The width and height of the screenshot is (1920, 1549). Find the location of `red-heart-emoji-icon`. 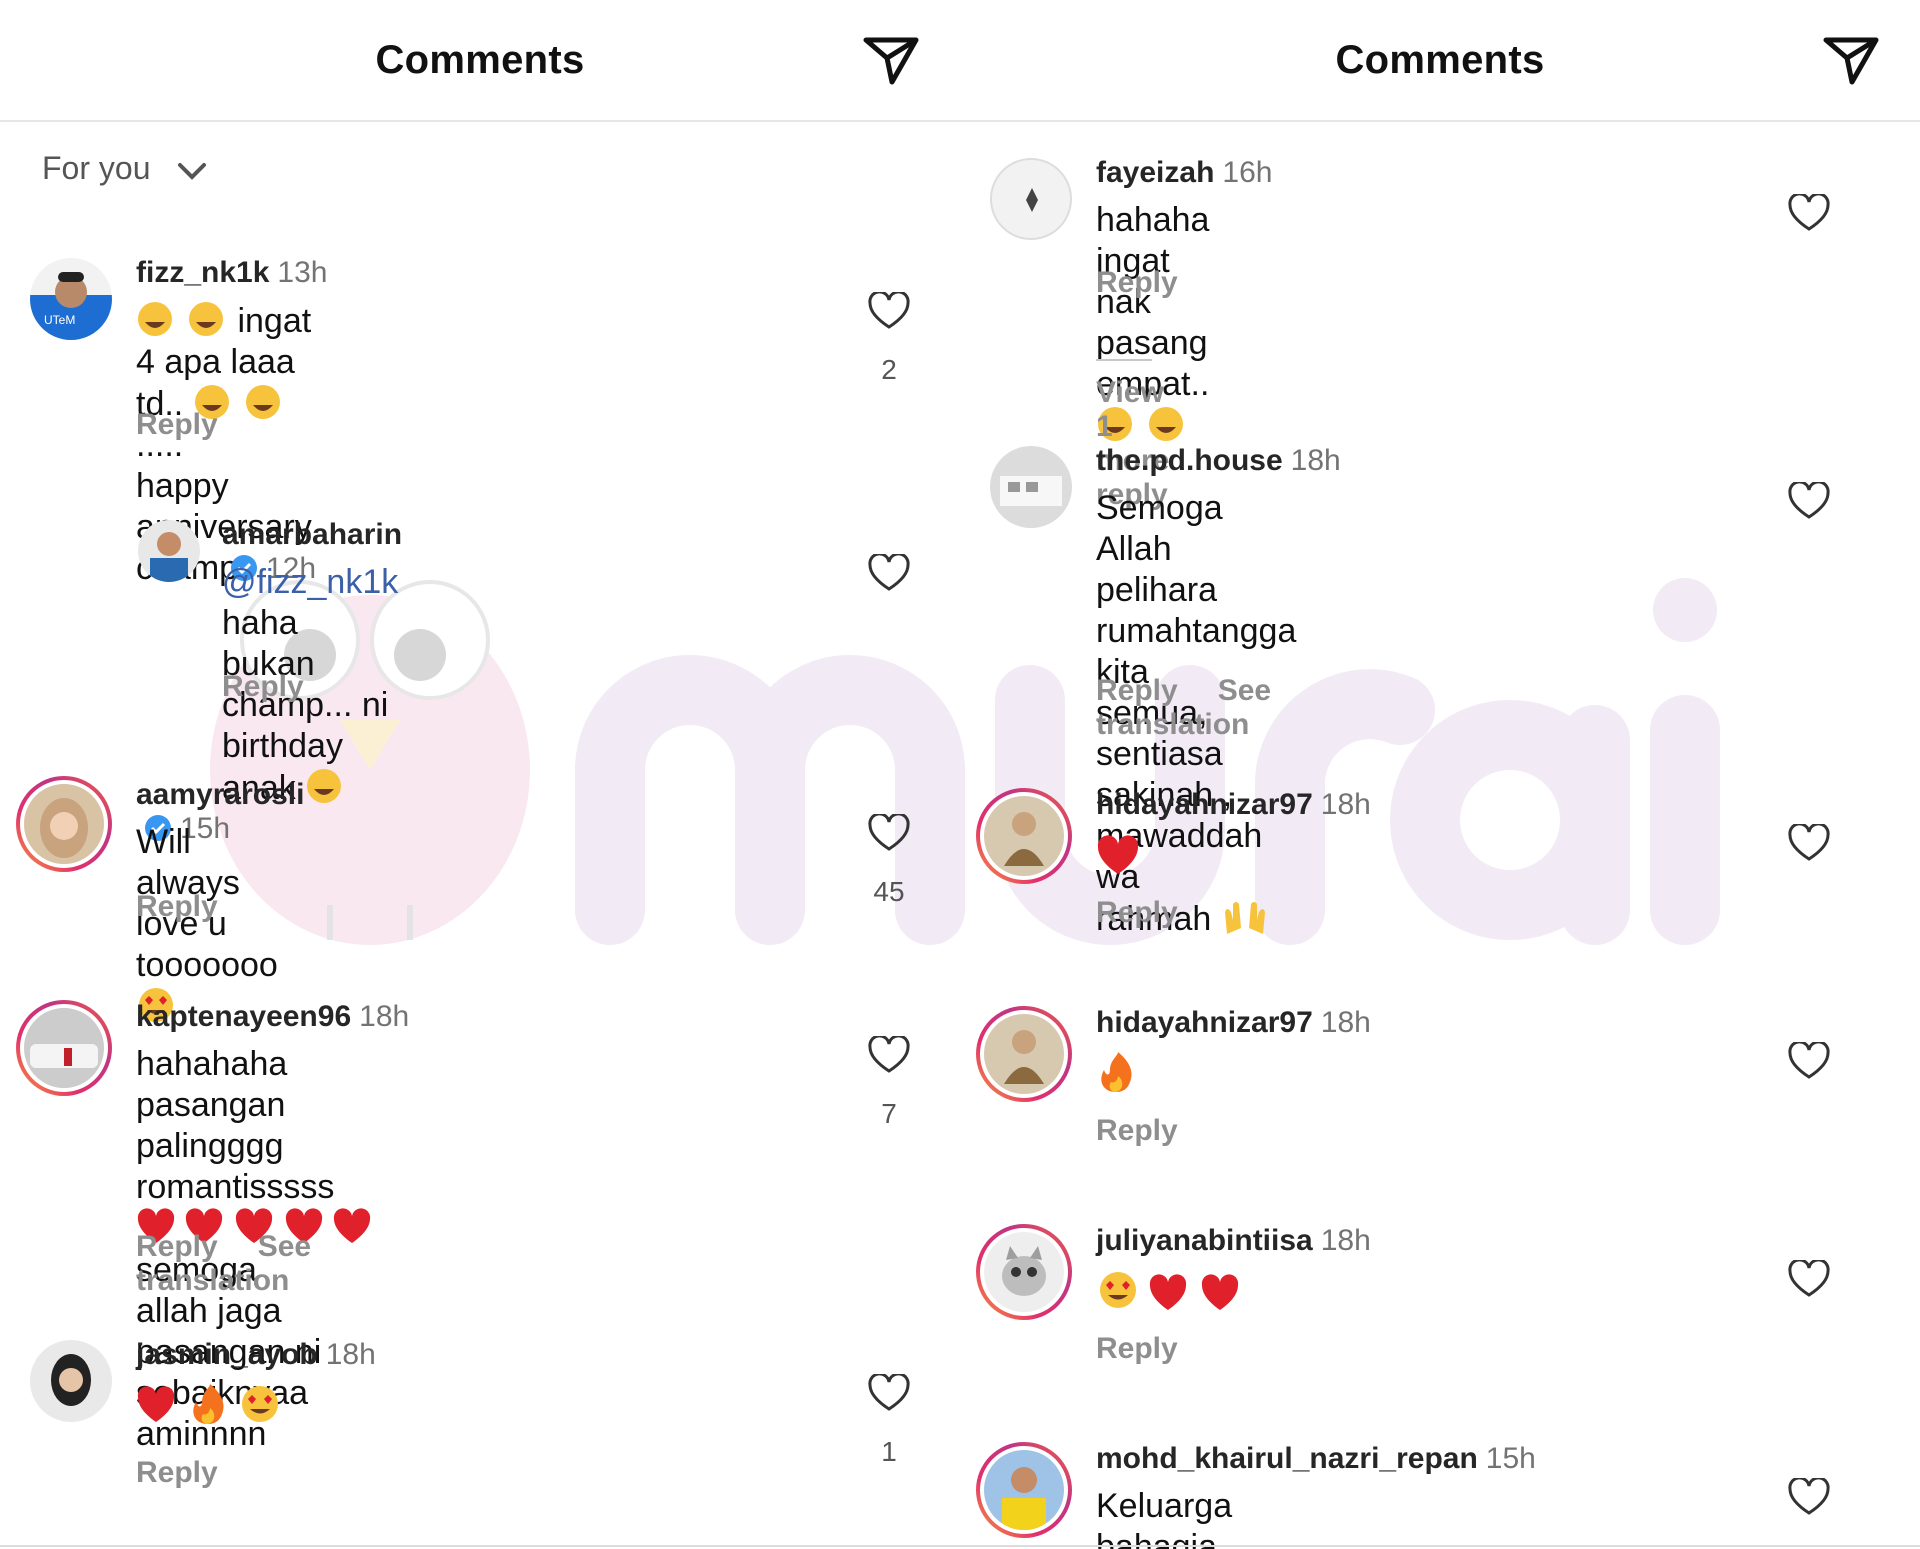

red-heart-emoji-icon is located at coordinates (1118, 854).